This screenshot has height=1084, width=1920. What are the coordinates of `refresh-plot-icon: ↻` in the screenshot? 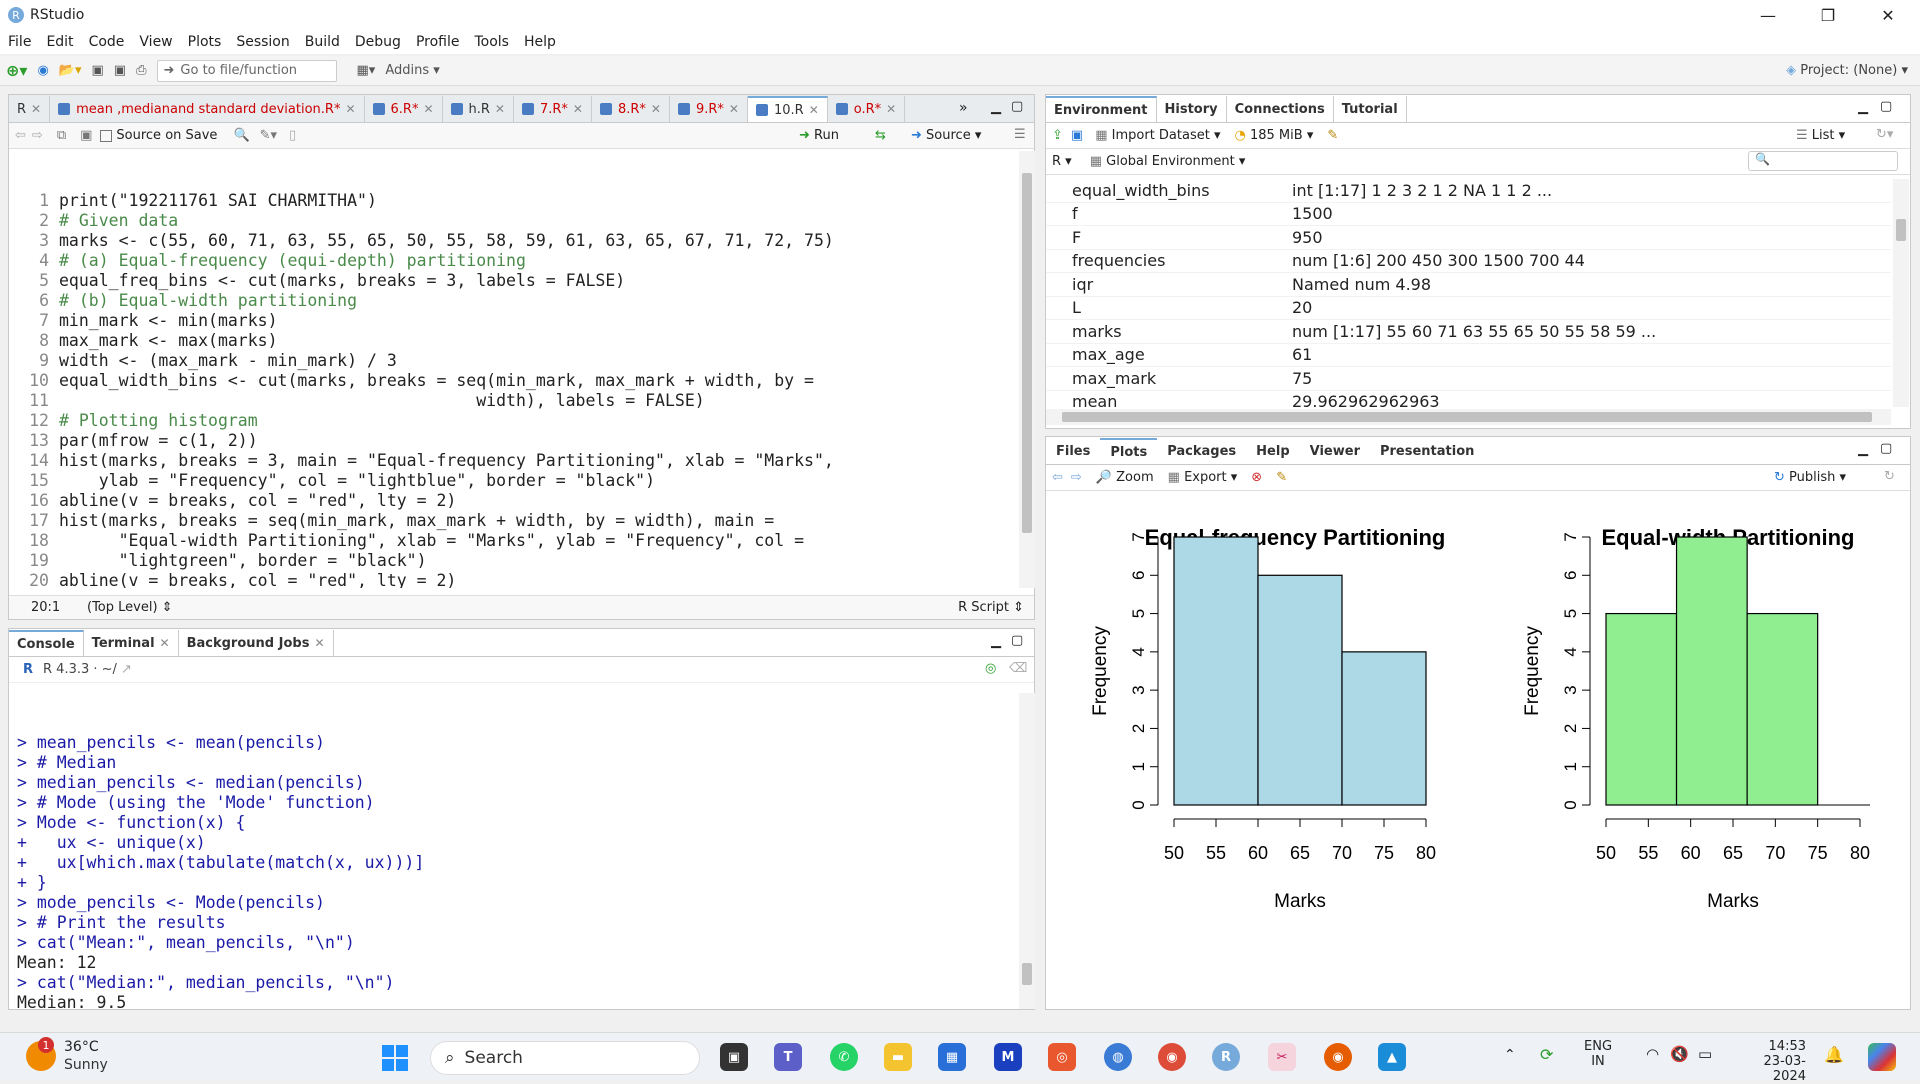 It's located at (1889, 476).